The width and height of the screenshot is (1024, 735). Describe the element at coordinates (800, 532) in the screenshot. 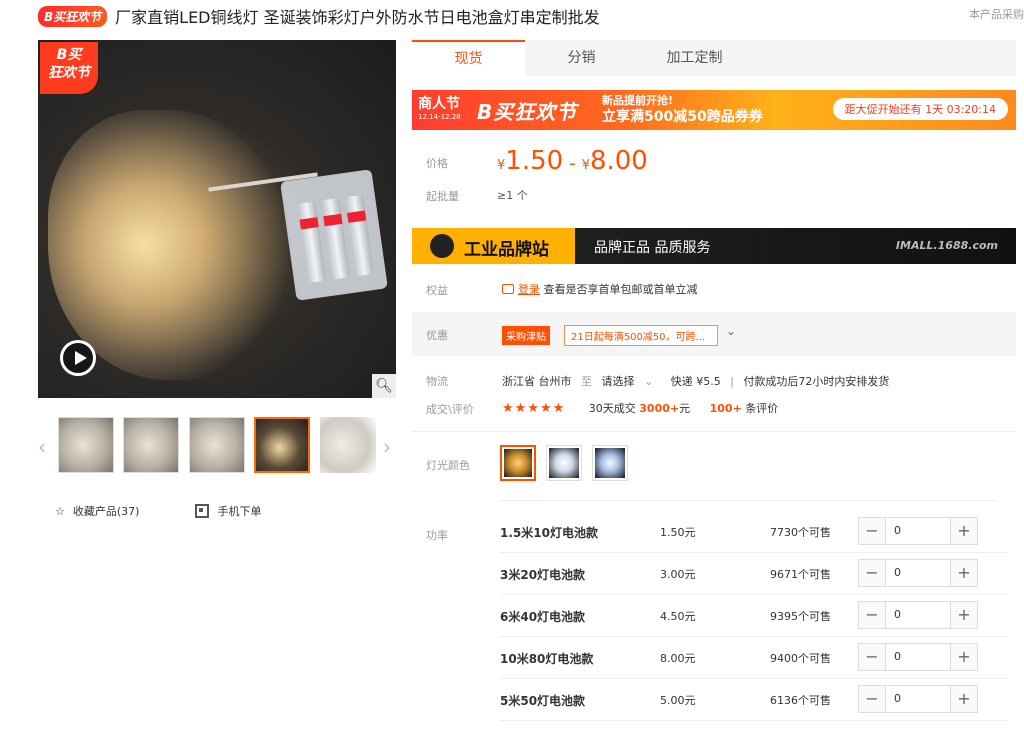

I see `sku-stock: 7730个可售` at that location.